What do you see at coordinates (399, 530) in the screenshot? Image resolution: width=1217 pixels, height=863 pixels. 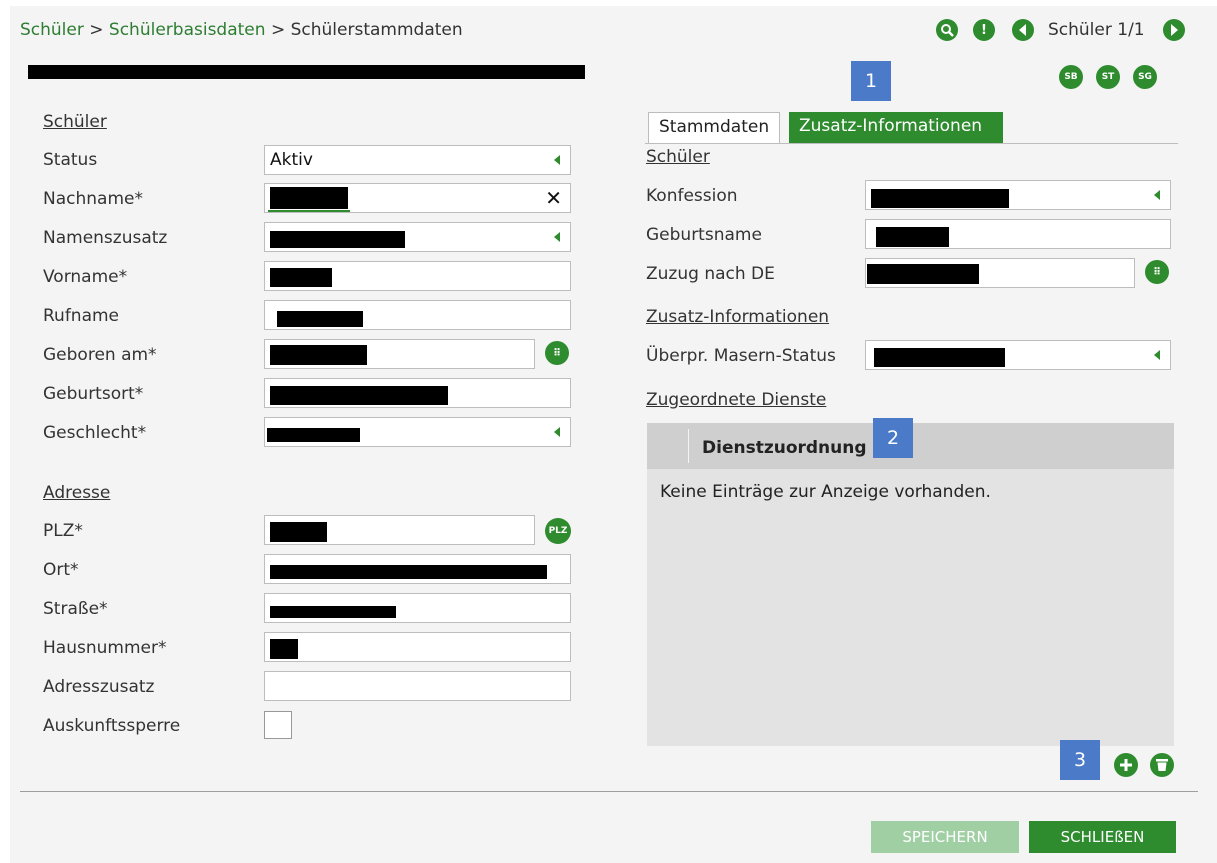 I see `plz-input` at bounding box center [399, 530].